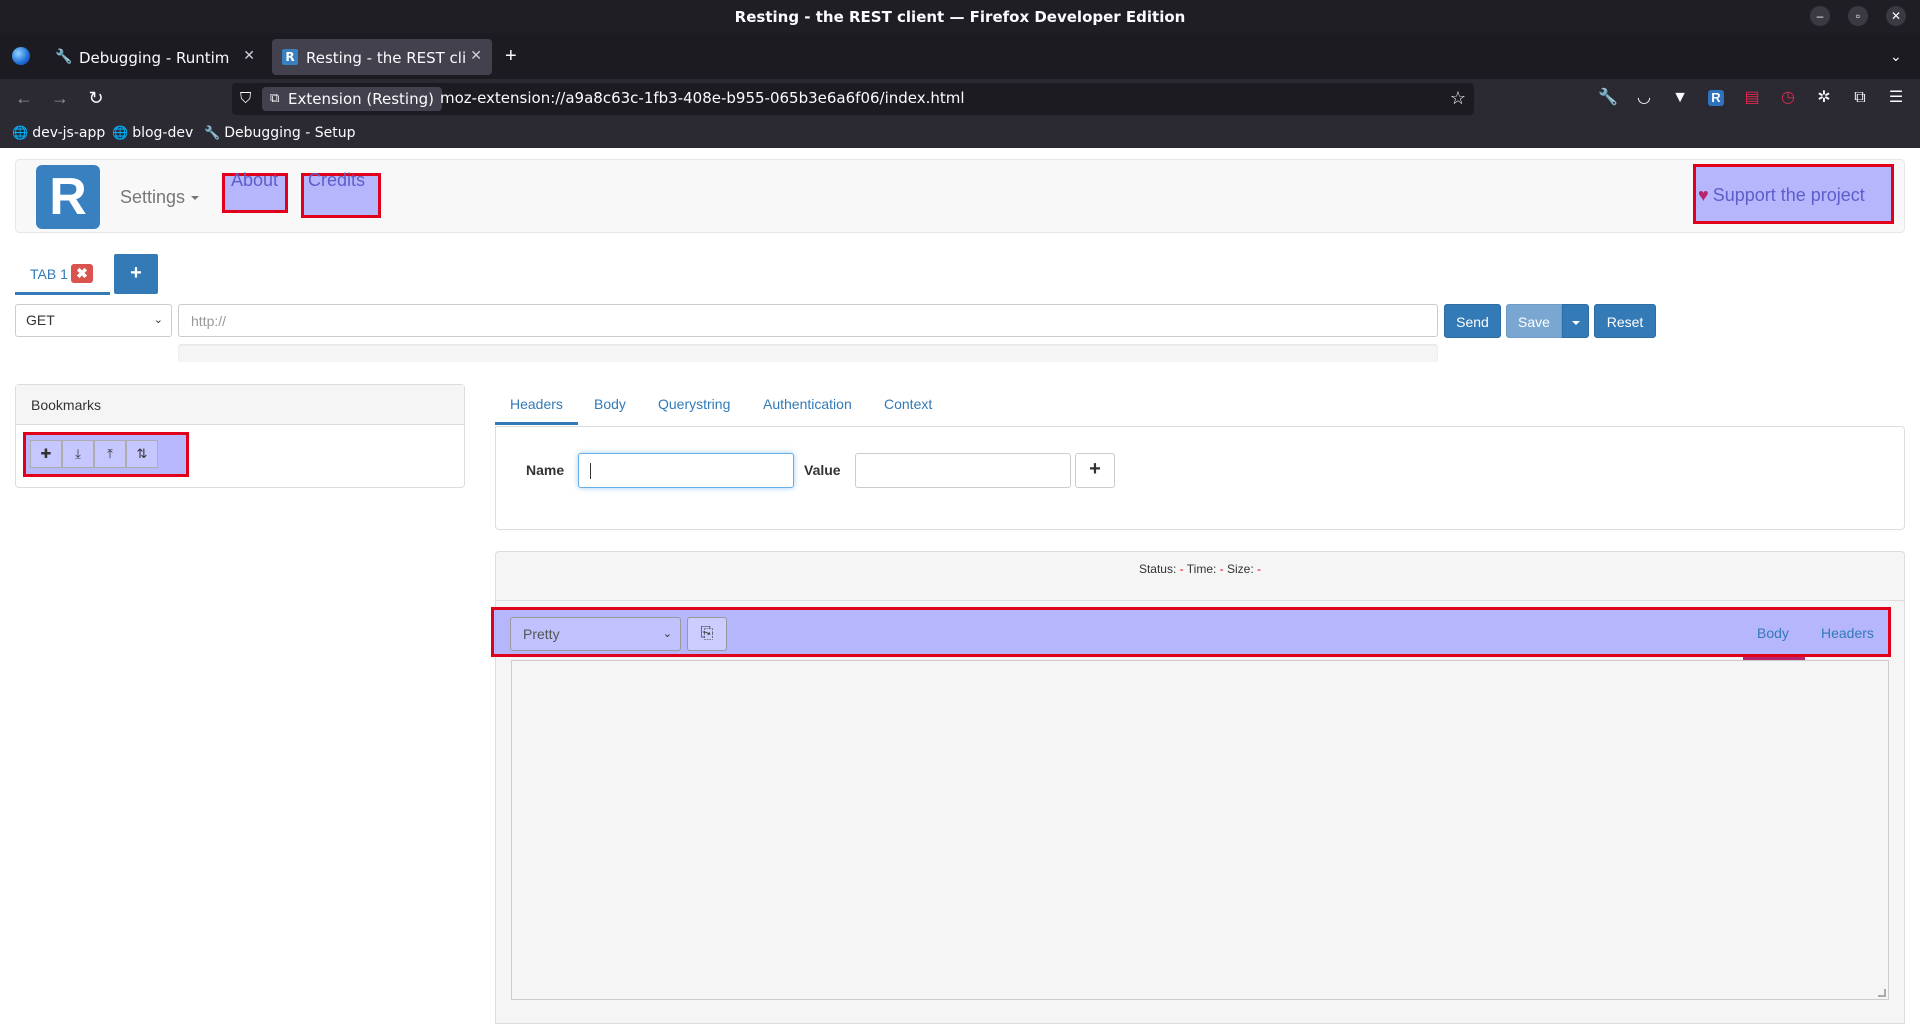 The width and height of the screenshot is (1920, 1024). Describe the element at coordinates (1095, 470) in the screenshot. I see `add-header-button: +` at that location.